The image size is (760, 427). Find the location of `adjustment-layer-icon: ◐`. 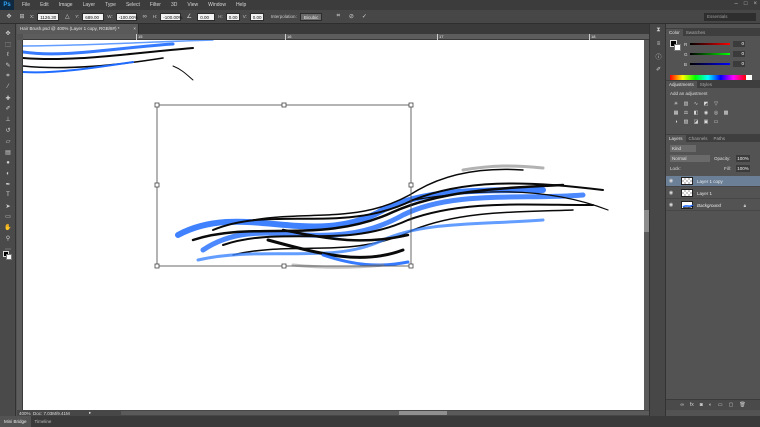

adjustment-layer-icon: ◐ is located at coordinates (710, 405).